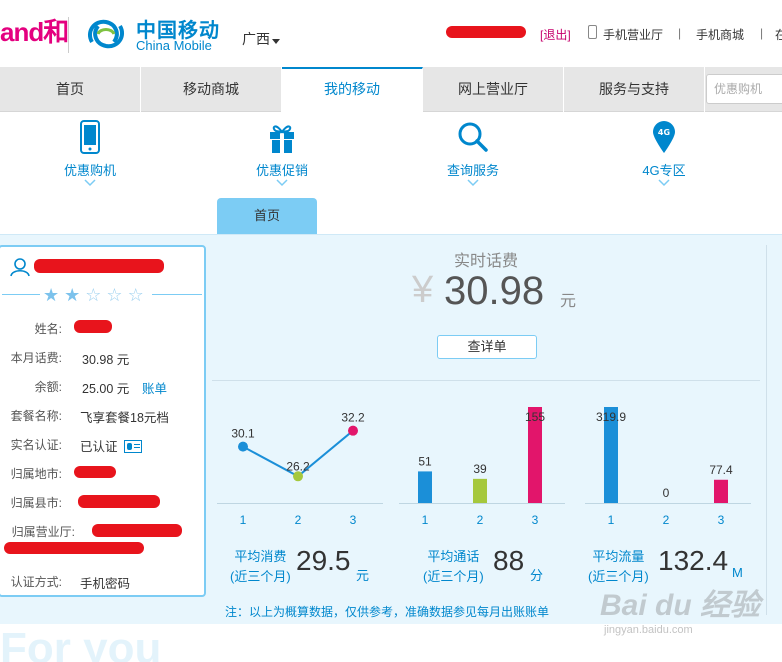 This screenshot has height=662, width=782. What do you see at coordinates (494, 291) in the screenshot?
I see `fee-amount: 30.98` at bounding box center [494, 291].